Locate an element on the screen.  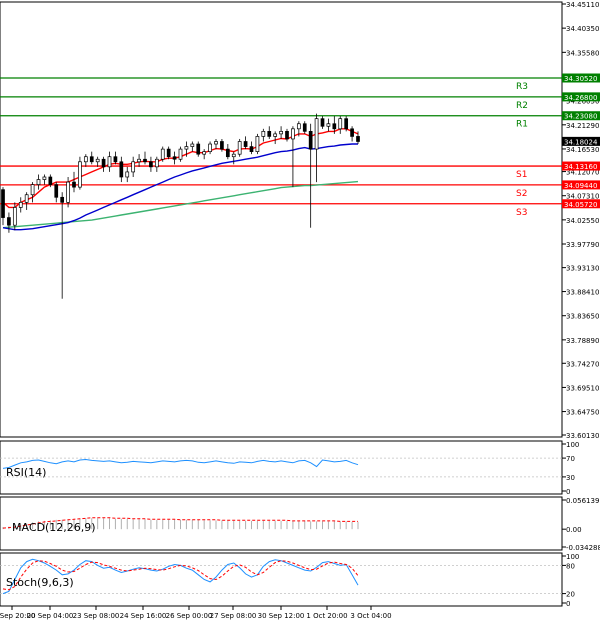
level-name-s1: S1 is located at coordinates (521, 175).